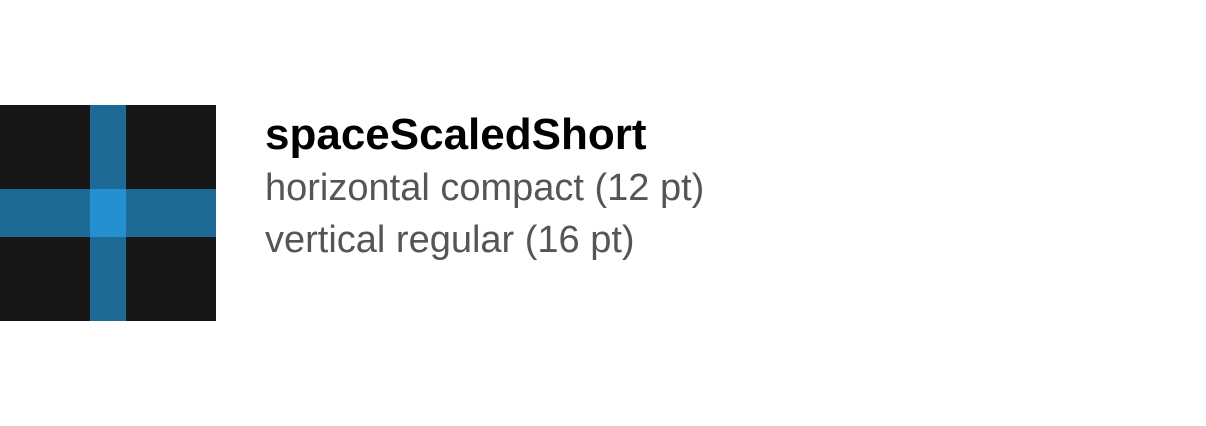  What do you see at coordinates (485, 188) in the screenshot?
I see `horizontal-spacing-label: horizontal compact (12 pt)` at bounding box center [485, 188].